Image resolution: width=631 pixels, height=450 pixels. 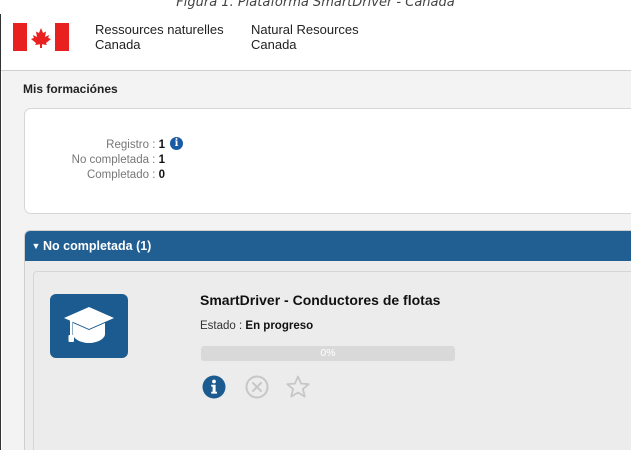 What do you see at coordinates (328, 246) in the screenshot?
I see `panel-header-toggle: ▼ No completada (1)` at bounding box center [328, 246].